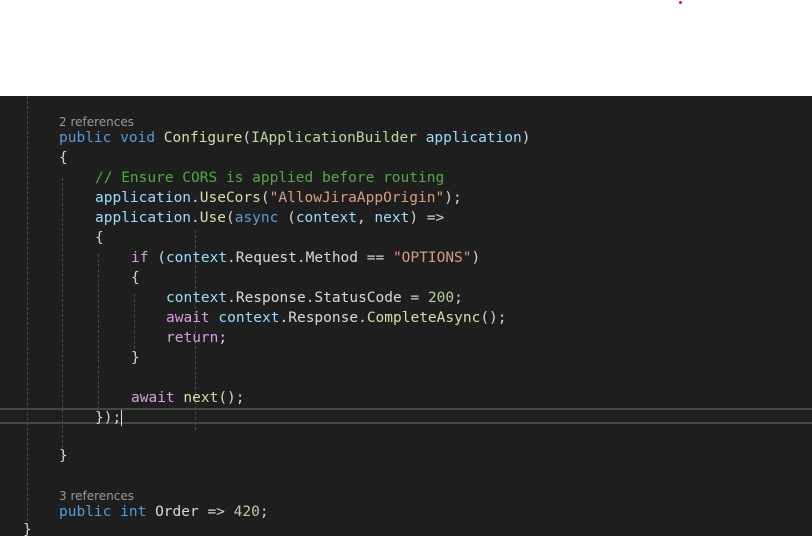 The image size is (812, 536). Describe the element at coordinates (336, 318) in the screenshot. I see `code-line-complete-async: await context.Response.CompleteAsync();` at that location.